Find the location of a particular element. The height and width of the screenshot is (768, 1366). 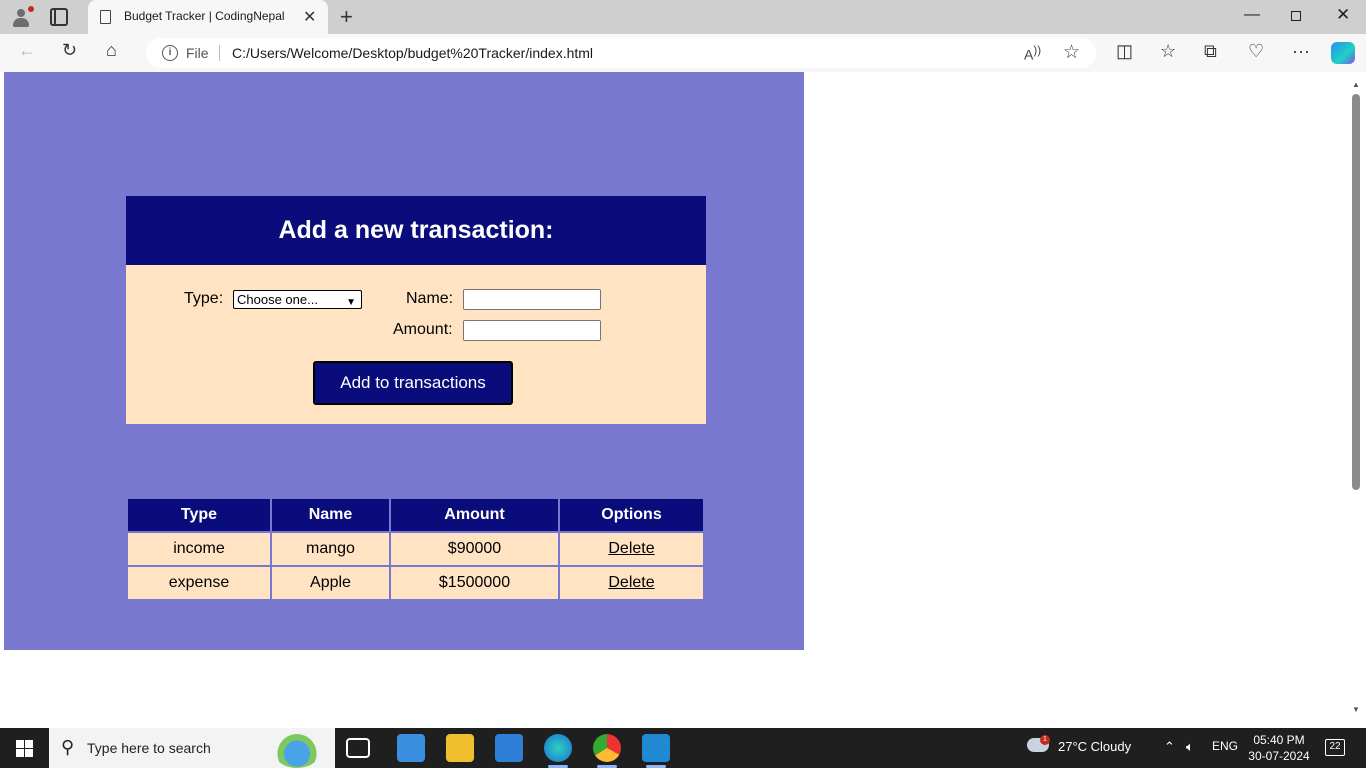

chevron-down-icon: ▼ is located at coordinates (351, 302).